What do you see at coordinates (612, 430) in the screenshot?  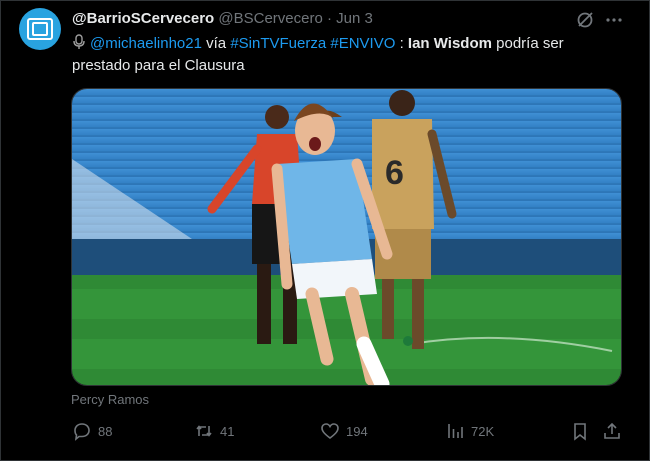 I see `share-icon` at bounding box center [612, 430].